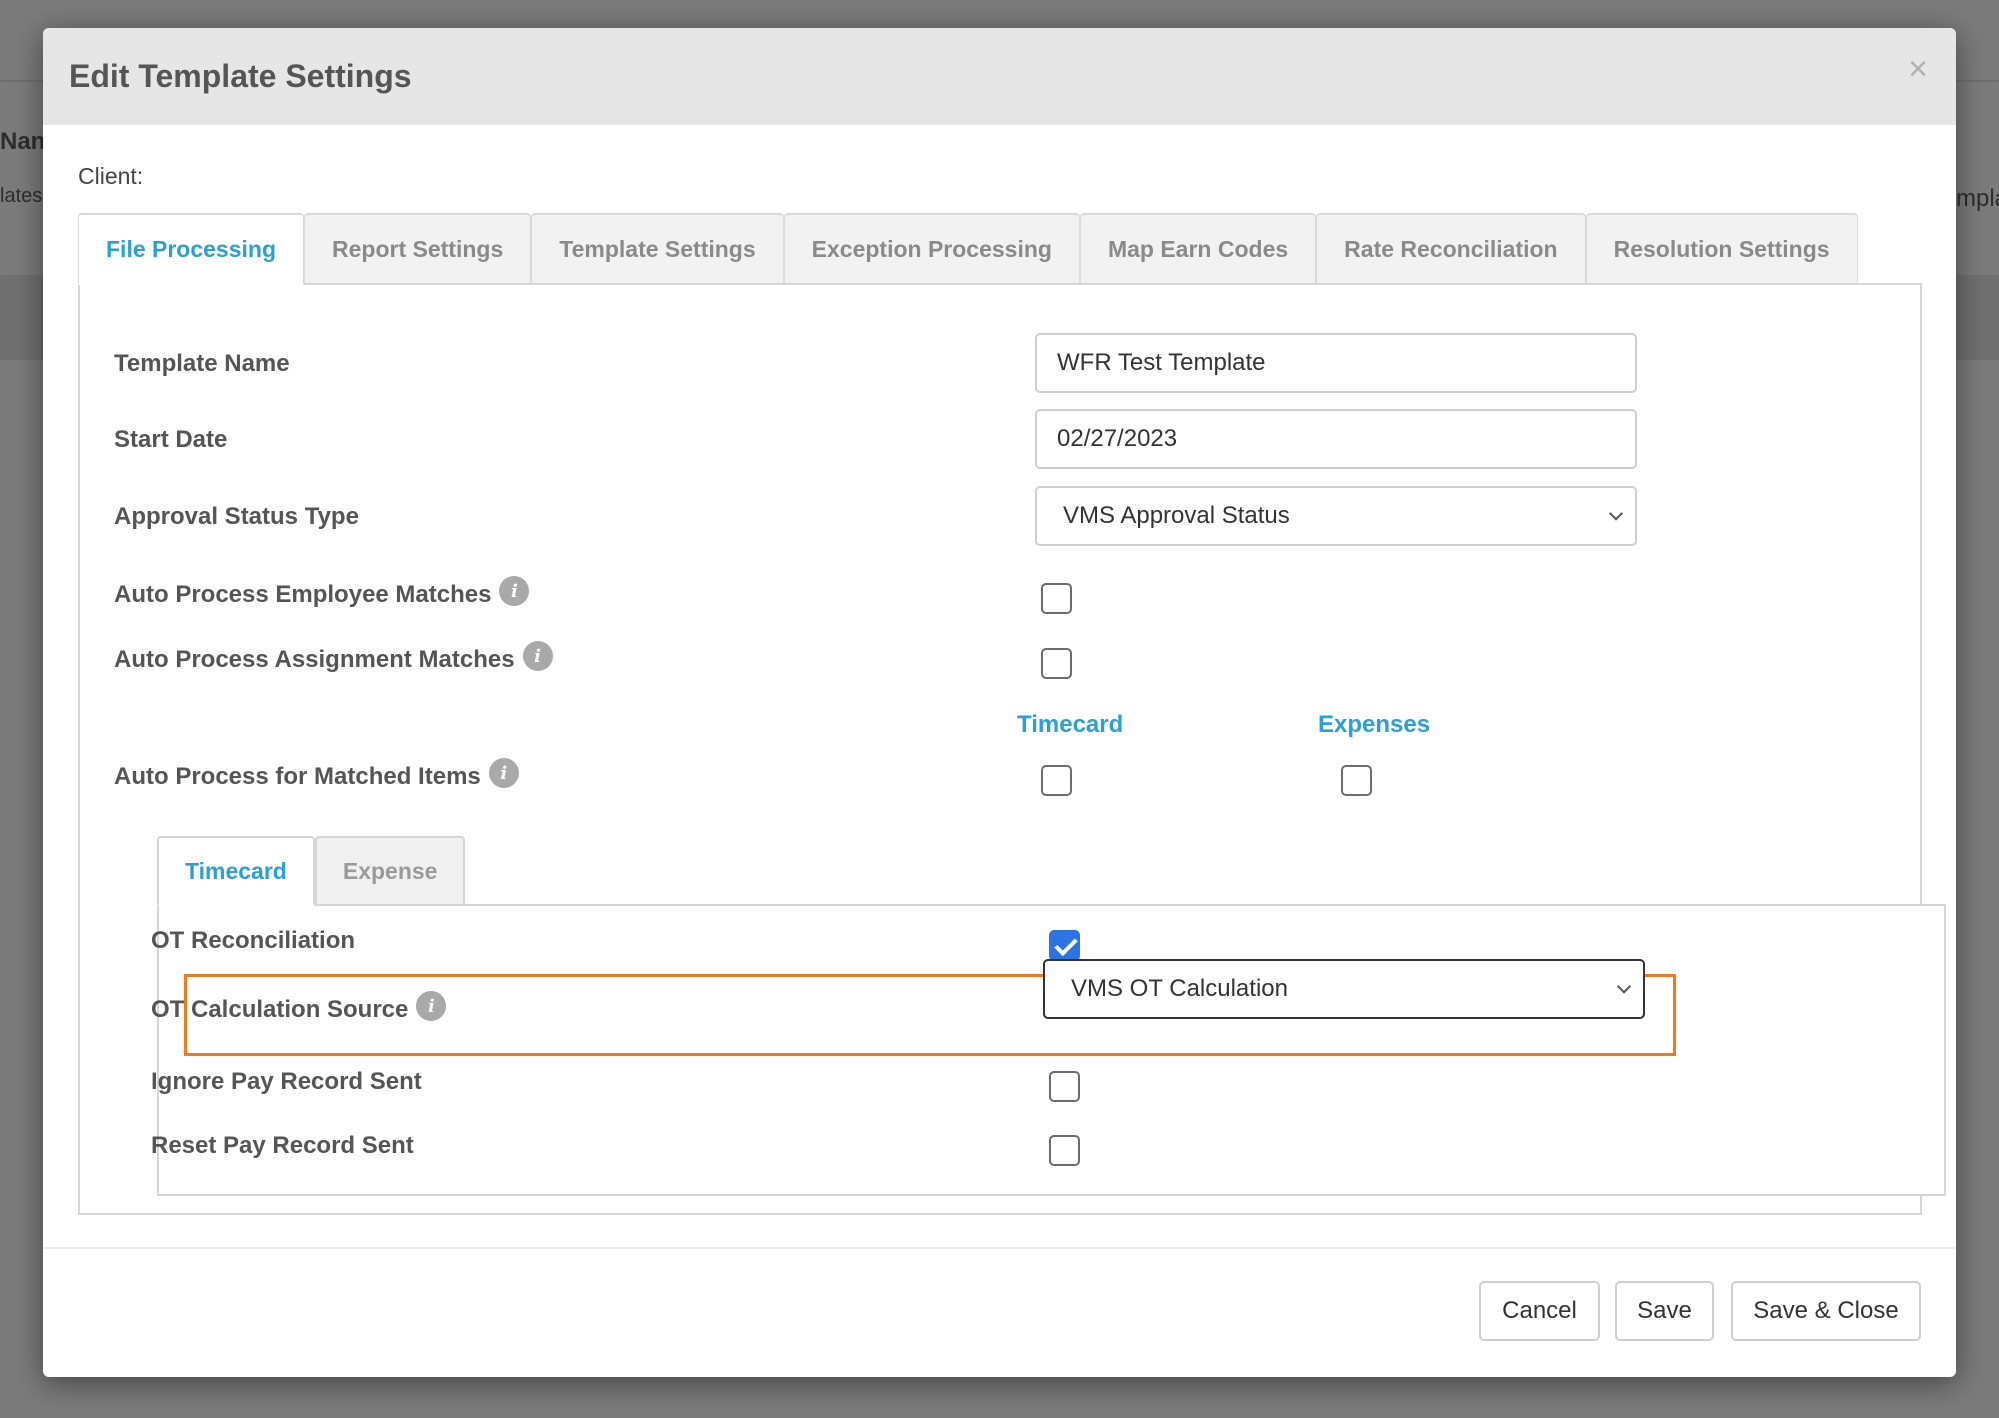 The width and height of the screenshot is (1999, 1418). Describe the element at coordinates (1336, 363) in the screenshot. I see `template-name-input` at that location.